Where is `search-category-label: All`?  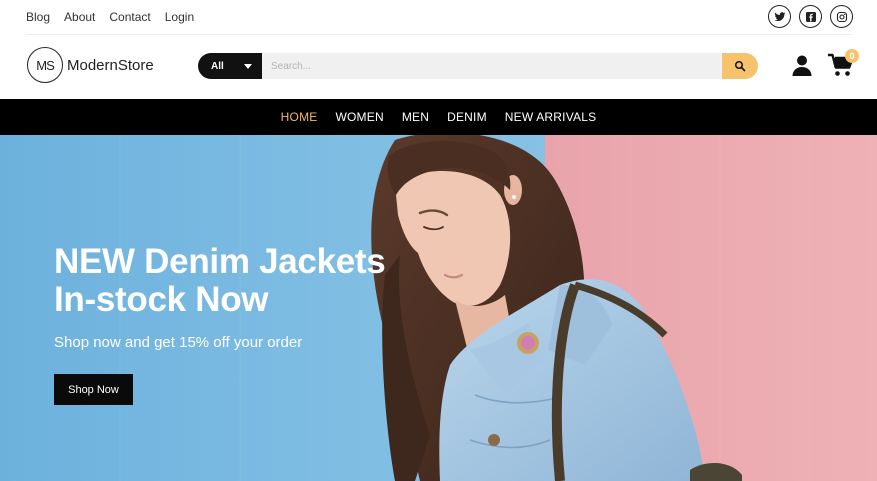 search-category-label: All is located at coordinates (217, 66).